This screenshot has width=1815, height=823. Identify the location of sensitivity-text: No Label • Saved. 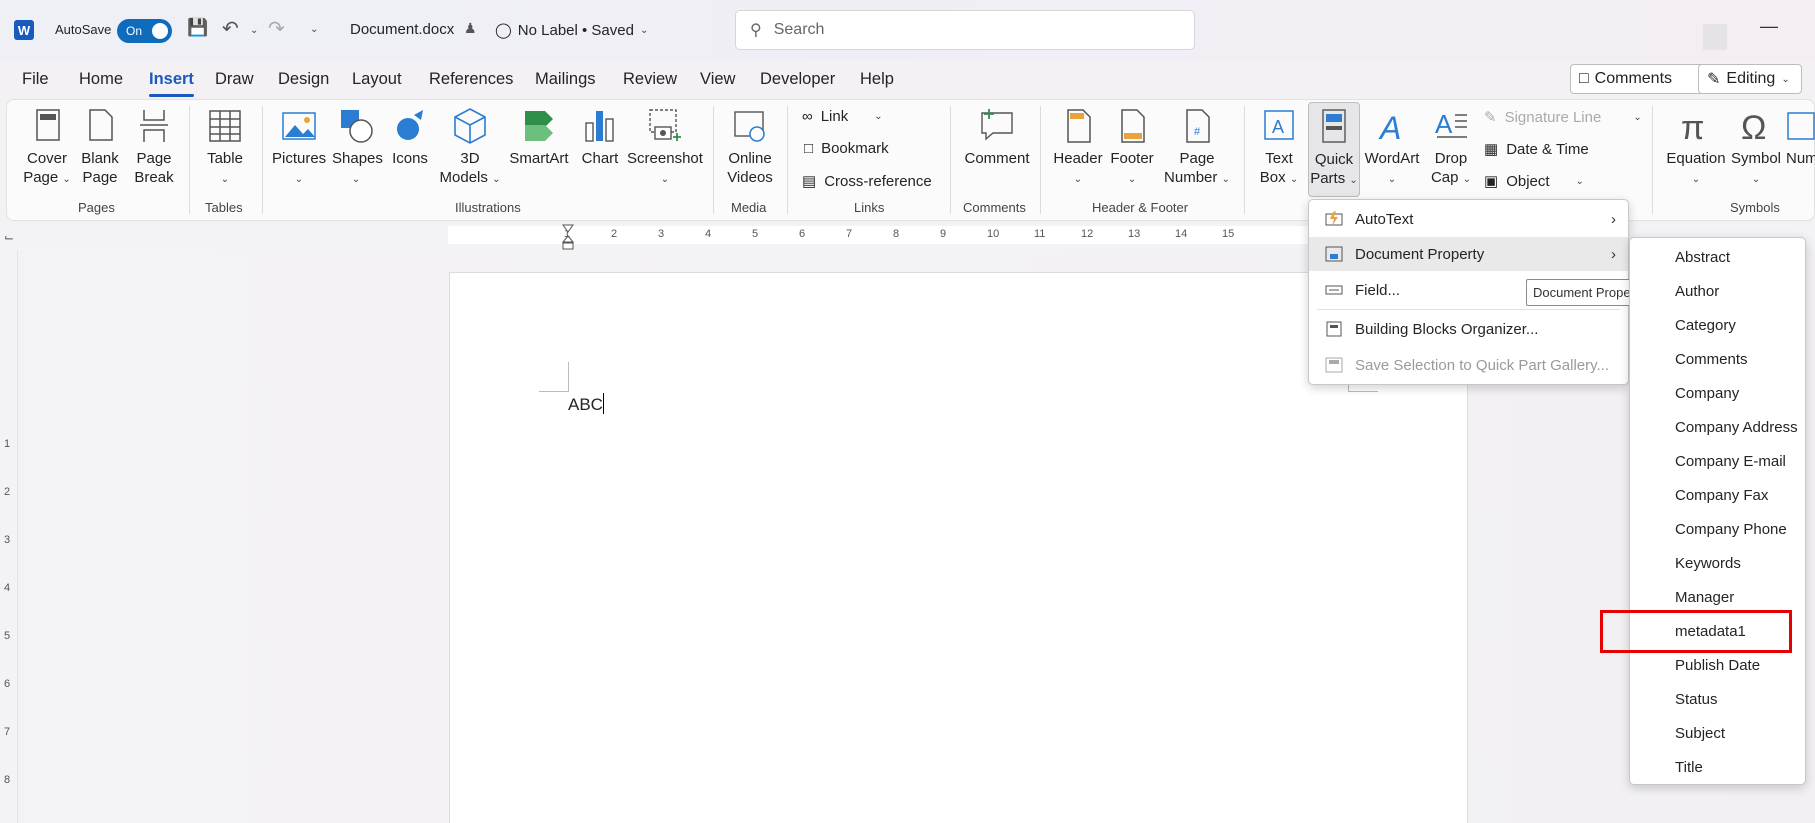
(575, 30).